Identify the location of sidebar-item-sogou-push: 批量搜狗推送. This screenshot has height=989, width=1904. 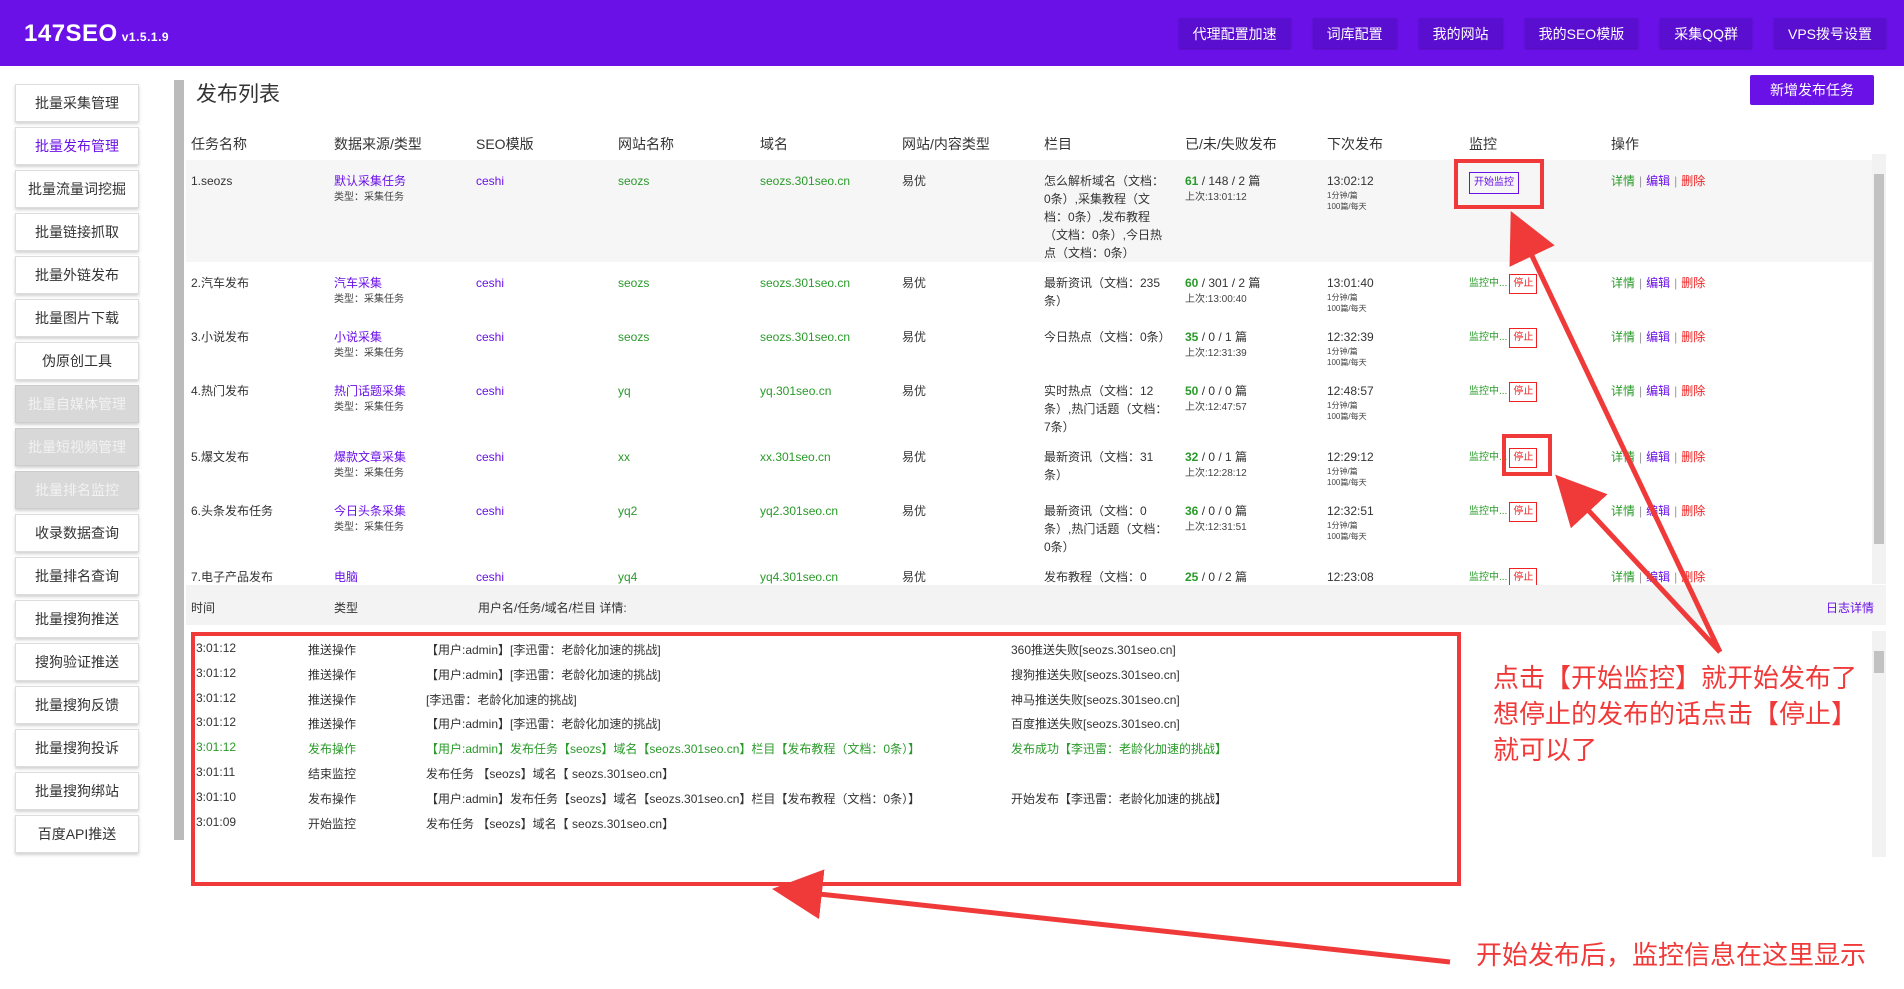
(77, 619).